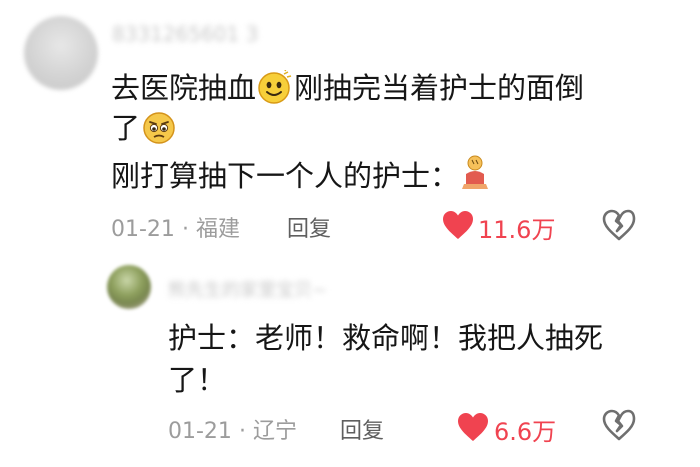 The image size is (700, 467). I want to click on username: 8331265601 3, so click(185, 34).